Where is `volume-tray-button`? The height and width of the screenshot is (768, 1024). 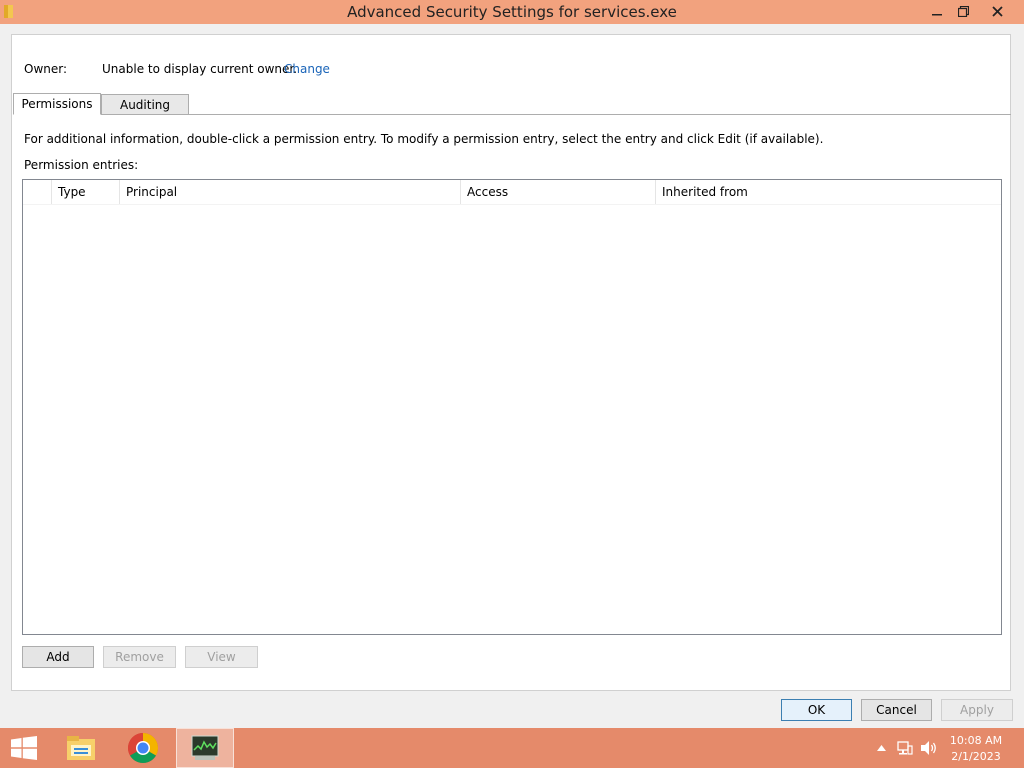 volume-tray-button is located at coordinates (929, 748).